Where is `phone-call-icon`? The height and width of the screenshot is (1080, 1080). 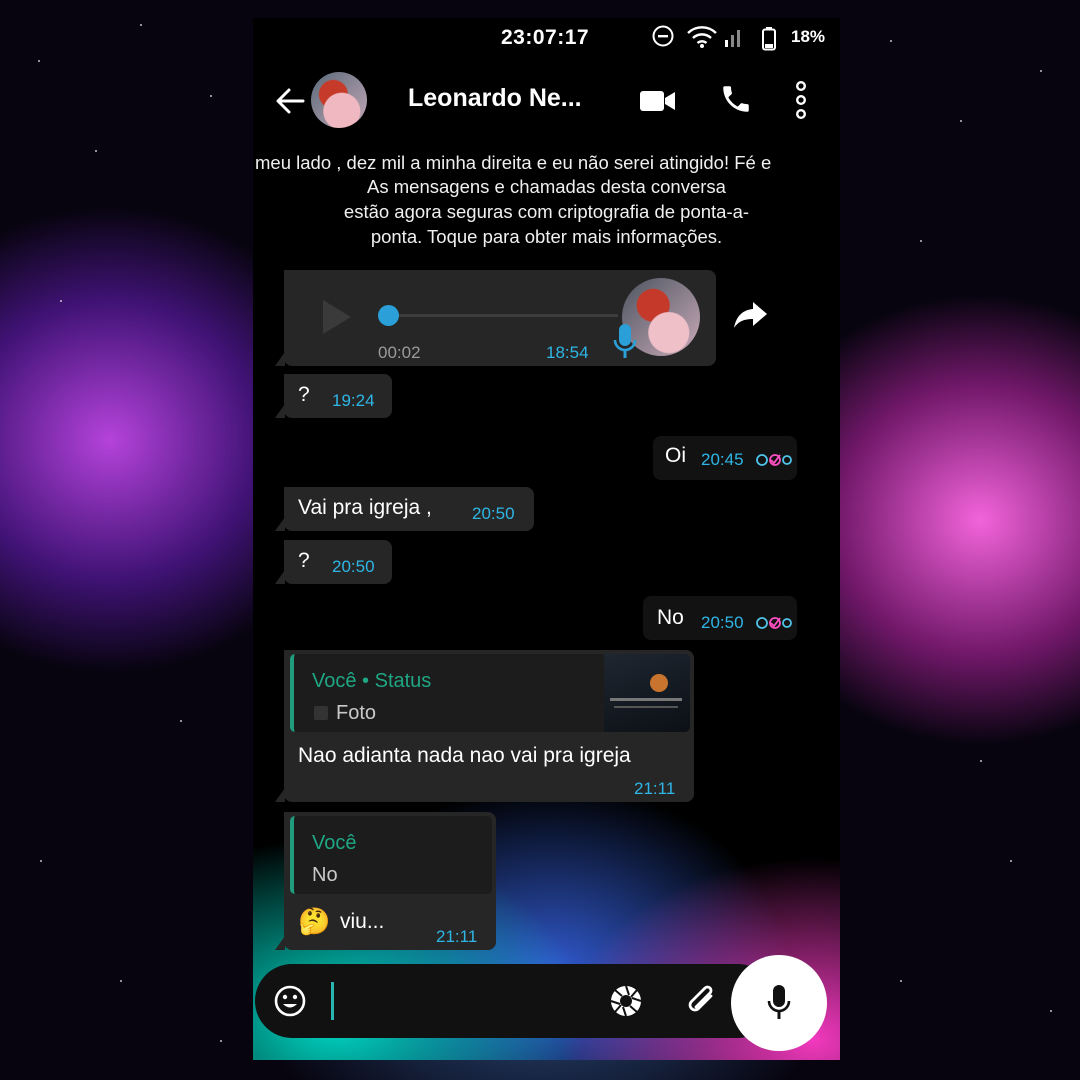 phone-call-icon is located at coordinates (736, 101).